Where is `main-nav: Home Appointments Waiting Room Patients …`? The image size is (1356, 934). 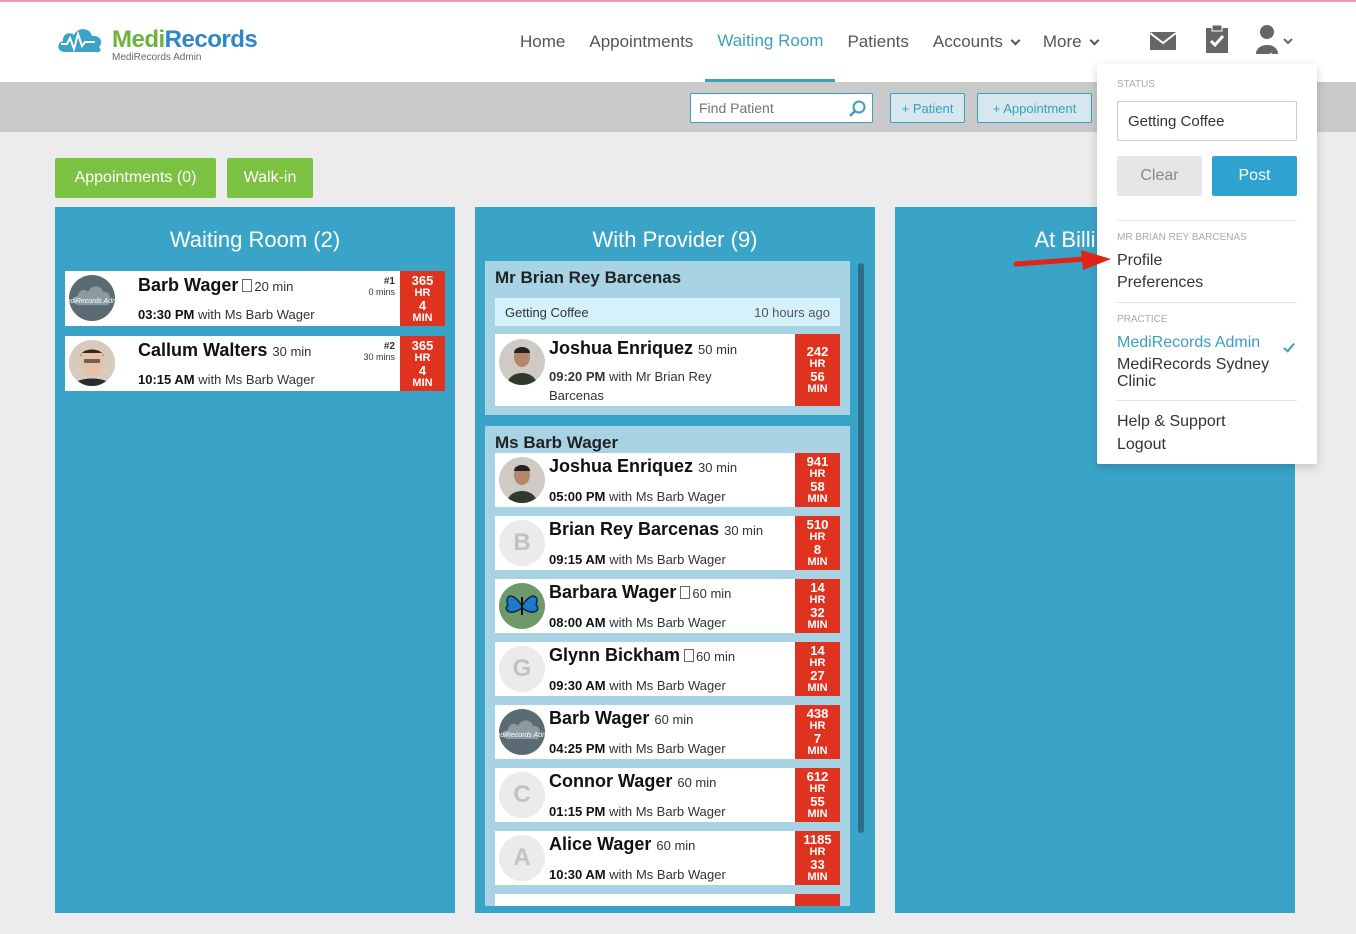 main-nav: Home Appointments Waiting Room Patients … is located at coordinates (809, 42).